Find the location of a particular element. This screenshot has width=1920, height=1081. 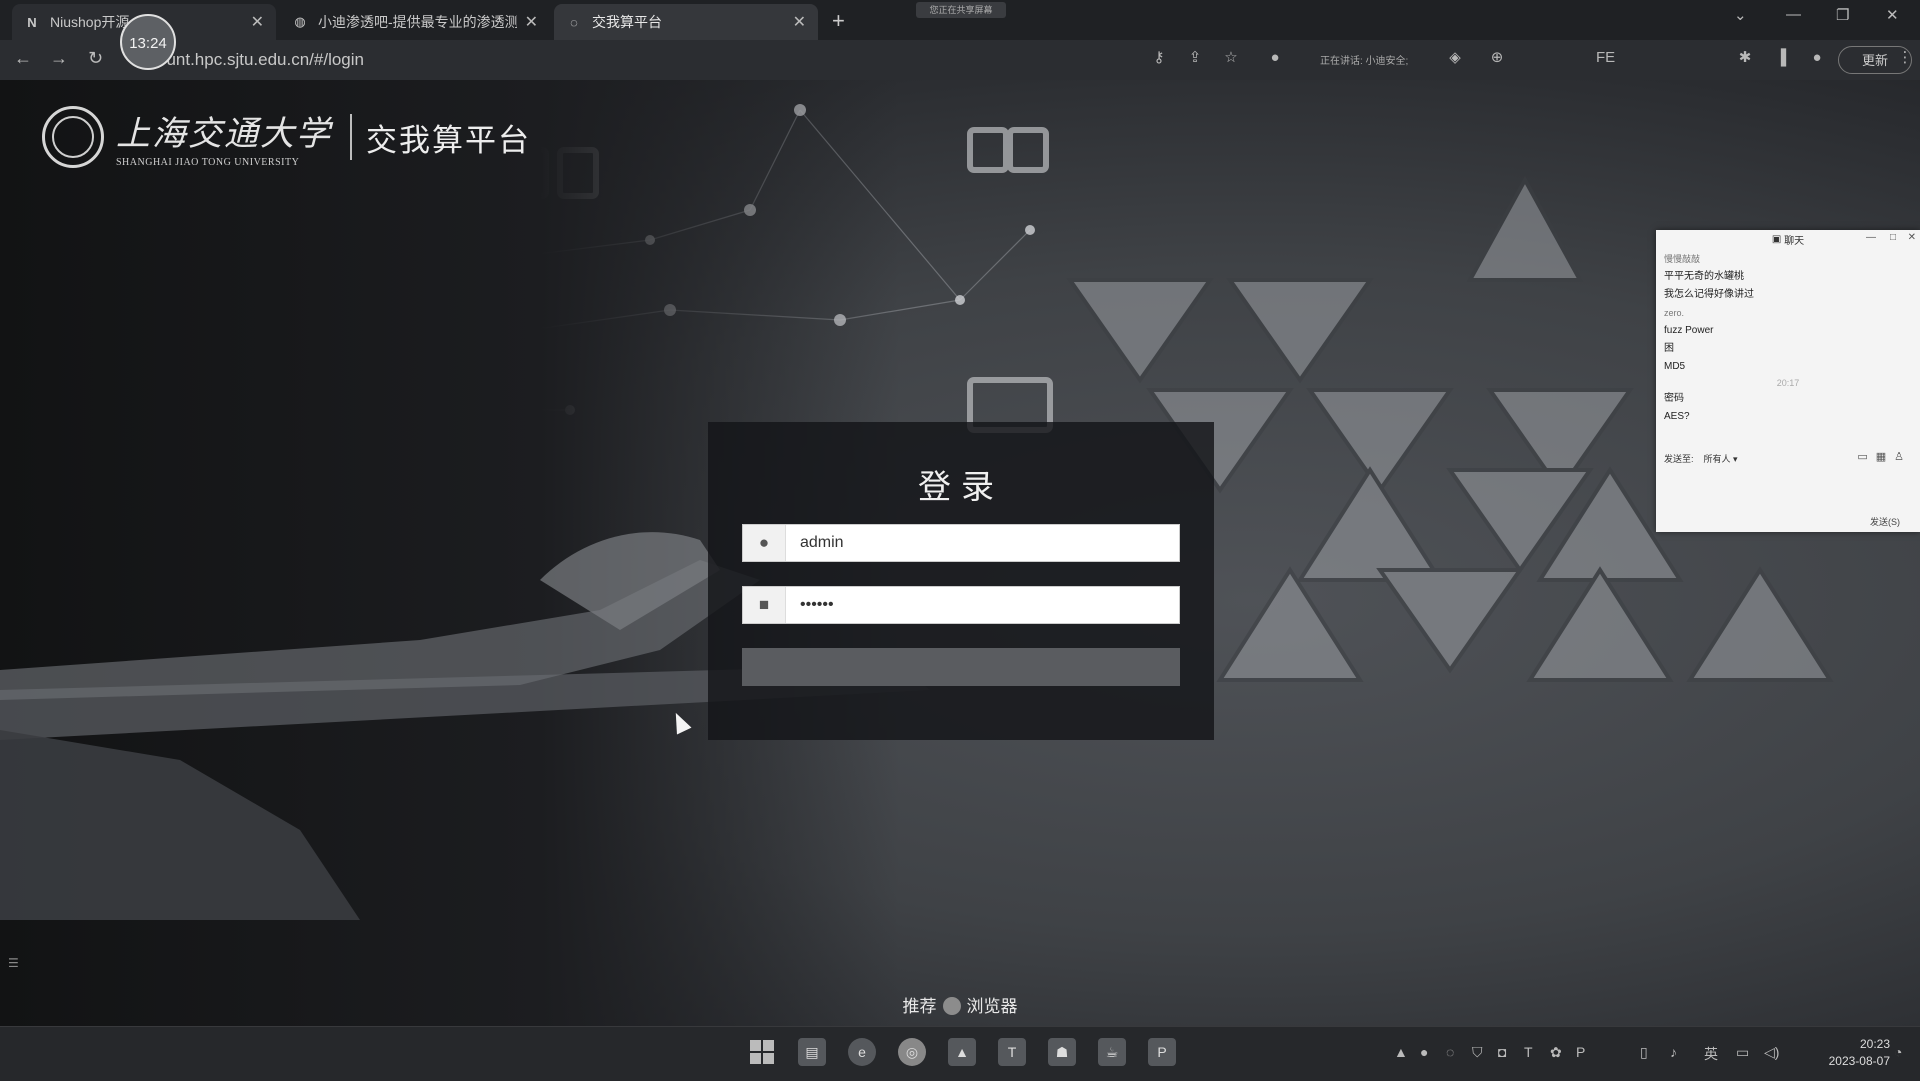

user-icon: ● is located at coordinates (764, 543).